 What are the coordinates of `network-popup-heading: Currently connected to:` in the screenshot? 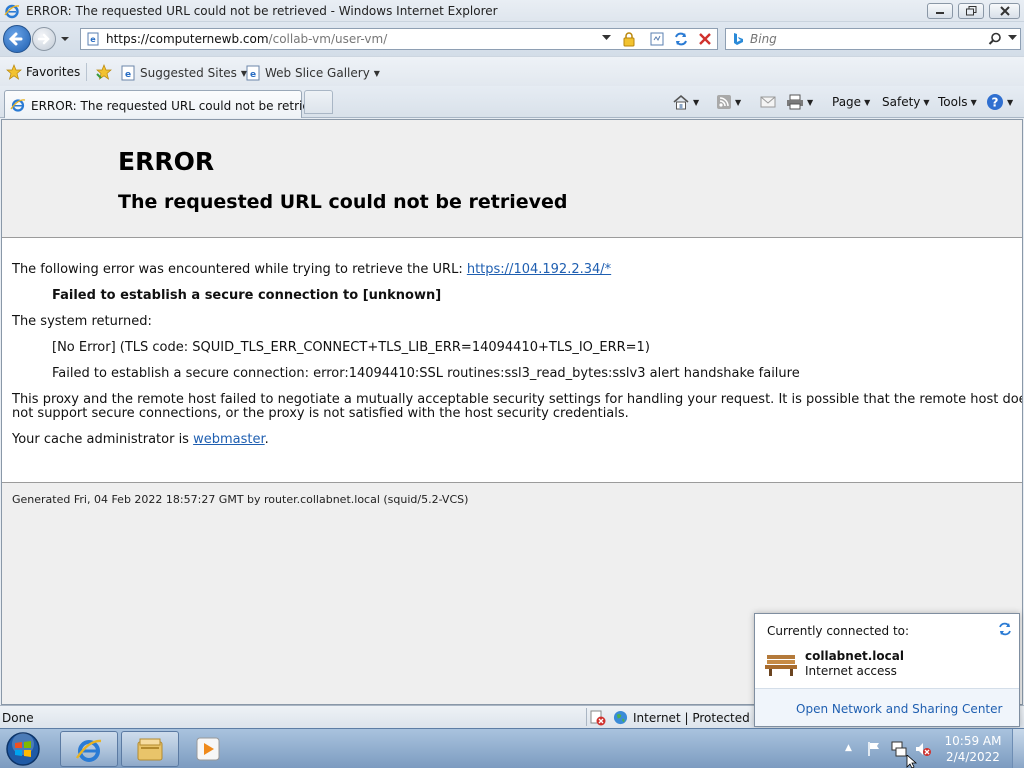 It's located at (838, 631).